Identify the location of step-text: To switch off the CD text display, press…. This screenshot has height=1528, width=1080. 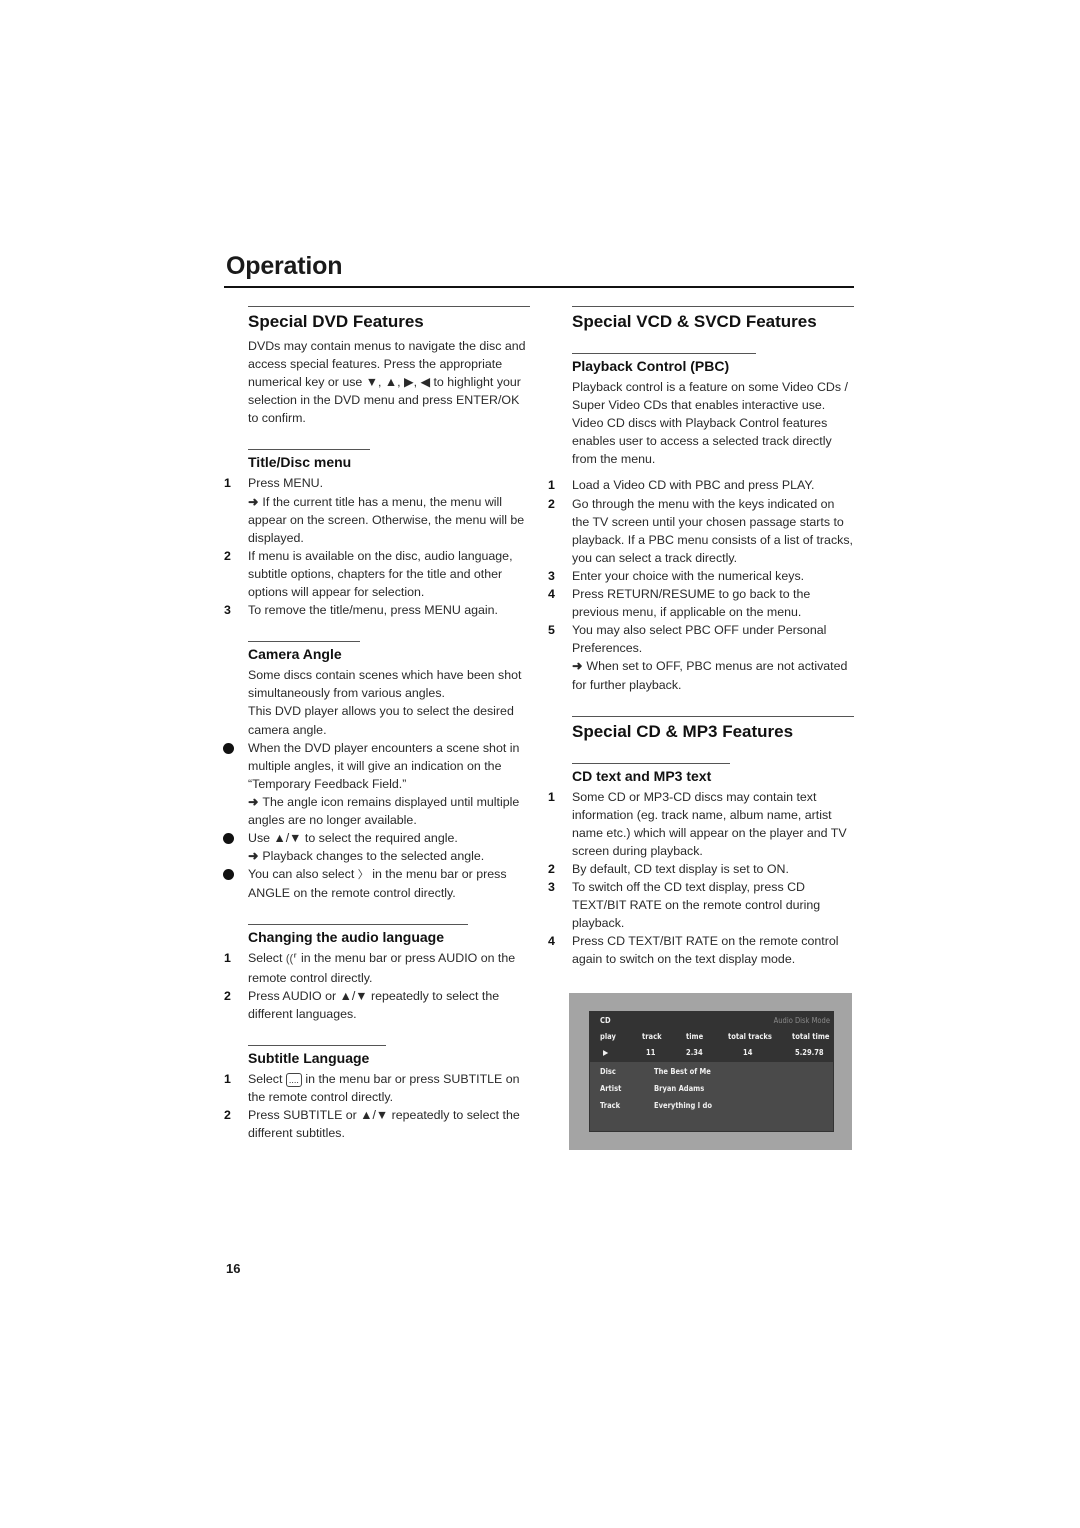
(696, 905).